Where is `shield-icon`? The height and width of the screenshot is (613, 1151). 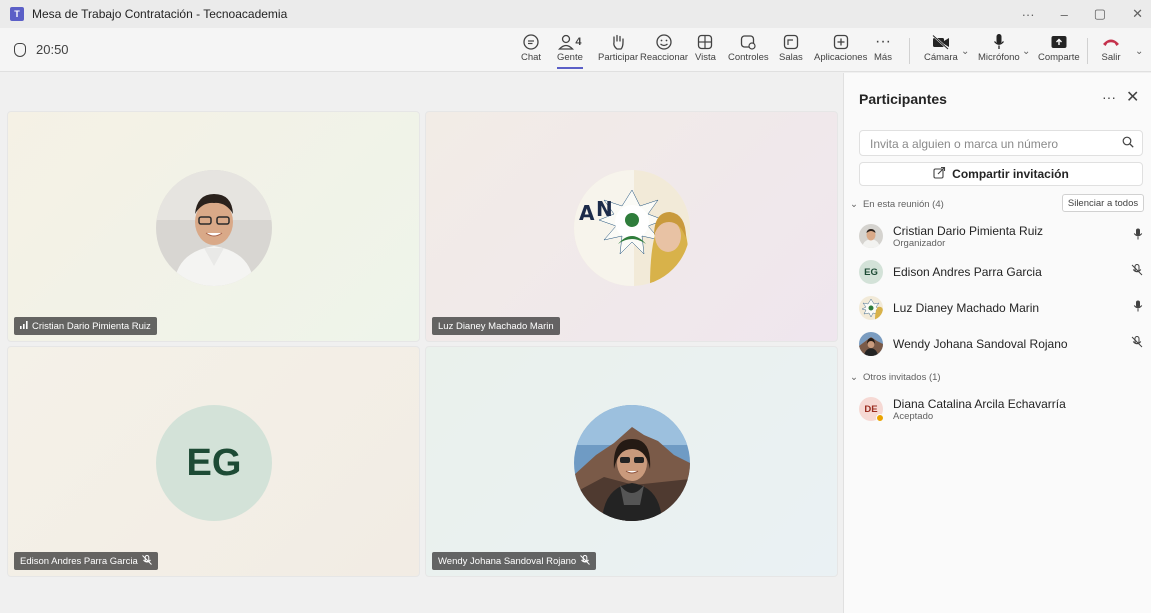
shield-icon is located at coordinates (20, 49).